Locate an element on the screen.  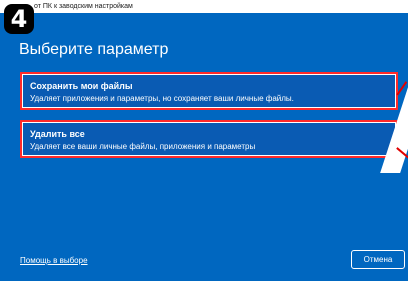
cancel-button: Отмена is located at coordinates (378, 259).